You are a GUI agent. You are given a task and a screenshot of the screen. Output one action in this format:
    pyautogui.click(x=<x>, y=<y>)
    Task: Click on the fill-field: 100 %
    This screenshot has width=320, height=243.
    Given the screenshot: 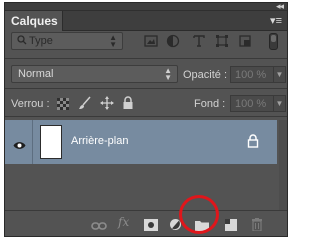 What is the action you would take?
    pyautogui.click(x=252, y=103)
    